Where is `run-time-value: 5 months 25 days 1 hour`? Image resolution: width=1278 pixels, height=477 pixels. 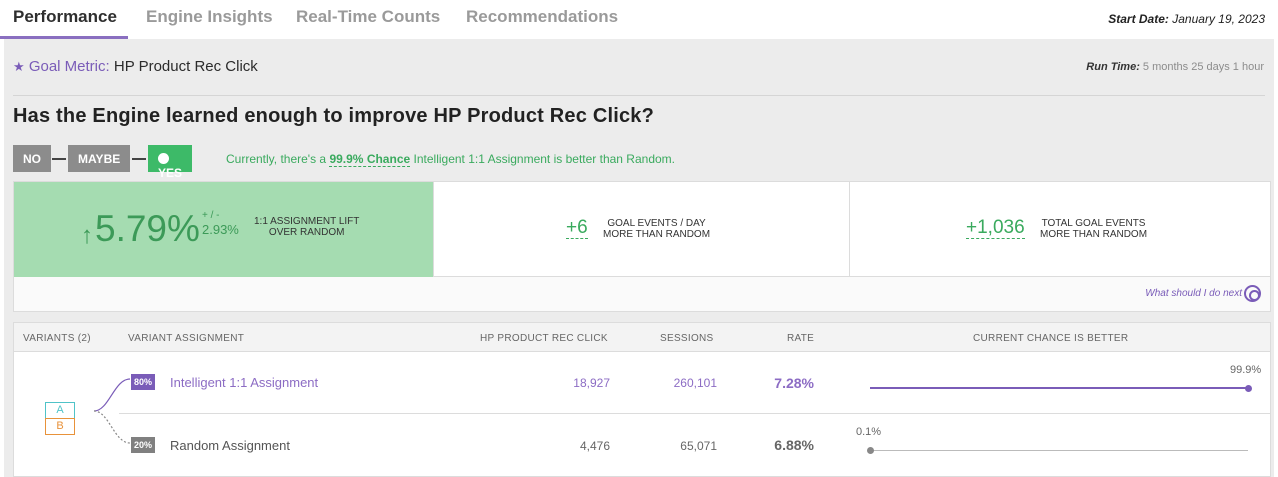 run-time-value: 5 months 25 days 1 hour is located at coordinates (1203, 67).